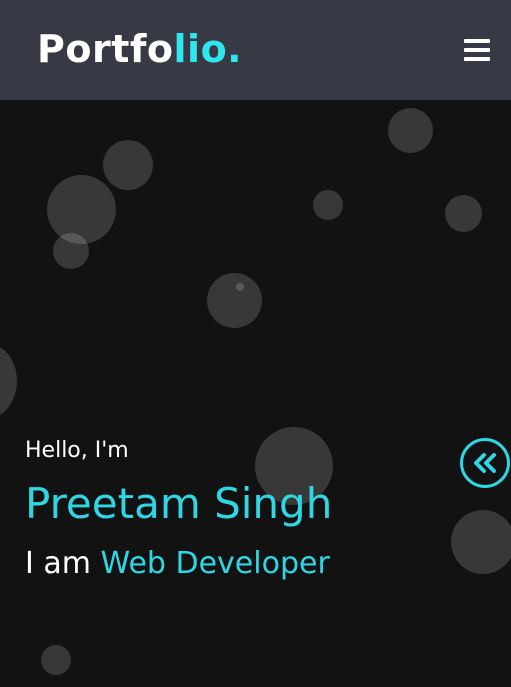  I want to click on role-prefix: I am, so click(58, 563).